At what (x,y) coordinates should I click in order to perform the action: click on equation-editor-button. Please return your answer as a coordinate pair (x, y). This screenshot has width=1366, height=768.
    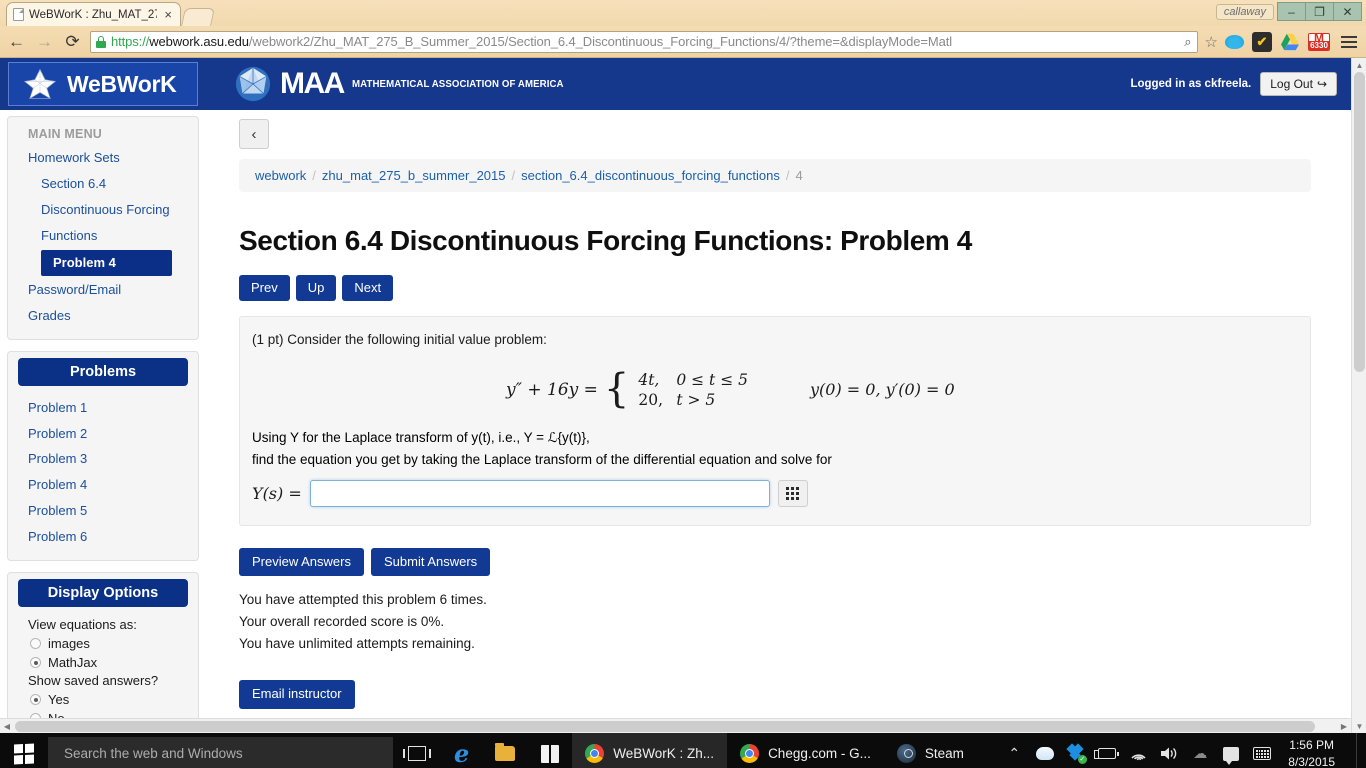
    Looking at the image, I should click on (792, 494).